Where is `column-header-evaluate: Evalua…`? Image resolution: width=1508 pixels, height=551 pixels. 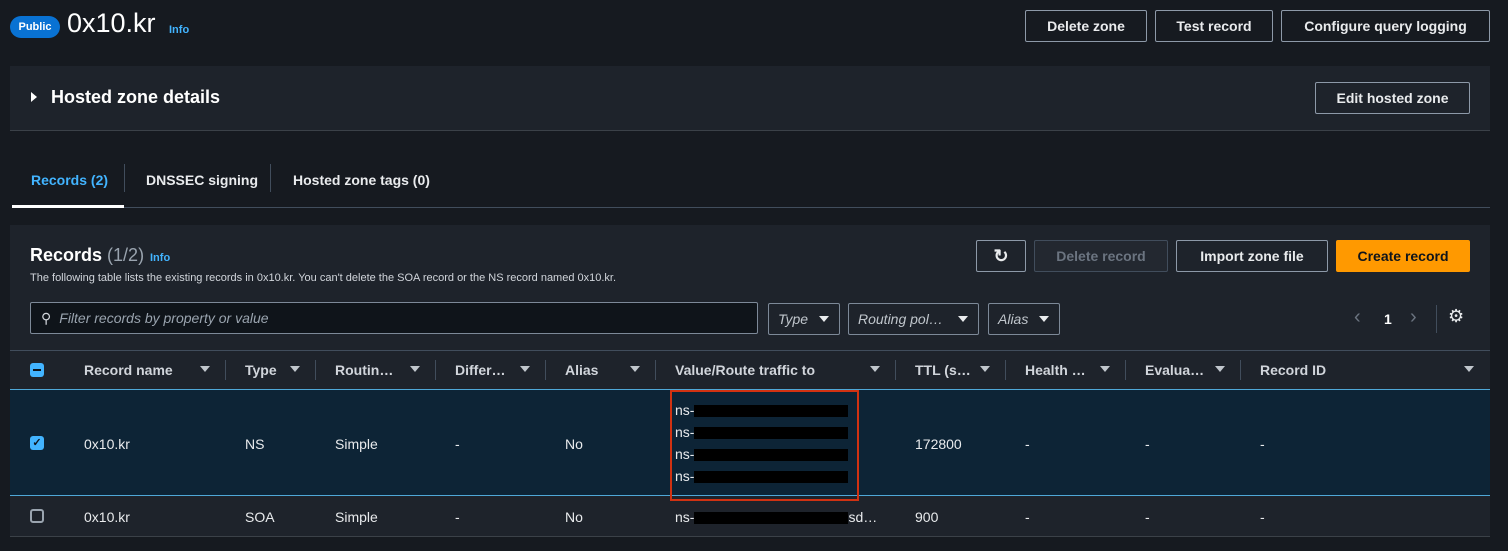 column-header-evaluate: Evalua… is located at coordinates (1174, 370).